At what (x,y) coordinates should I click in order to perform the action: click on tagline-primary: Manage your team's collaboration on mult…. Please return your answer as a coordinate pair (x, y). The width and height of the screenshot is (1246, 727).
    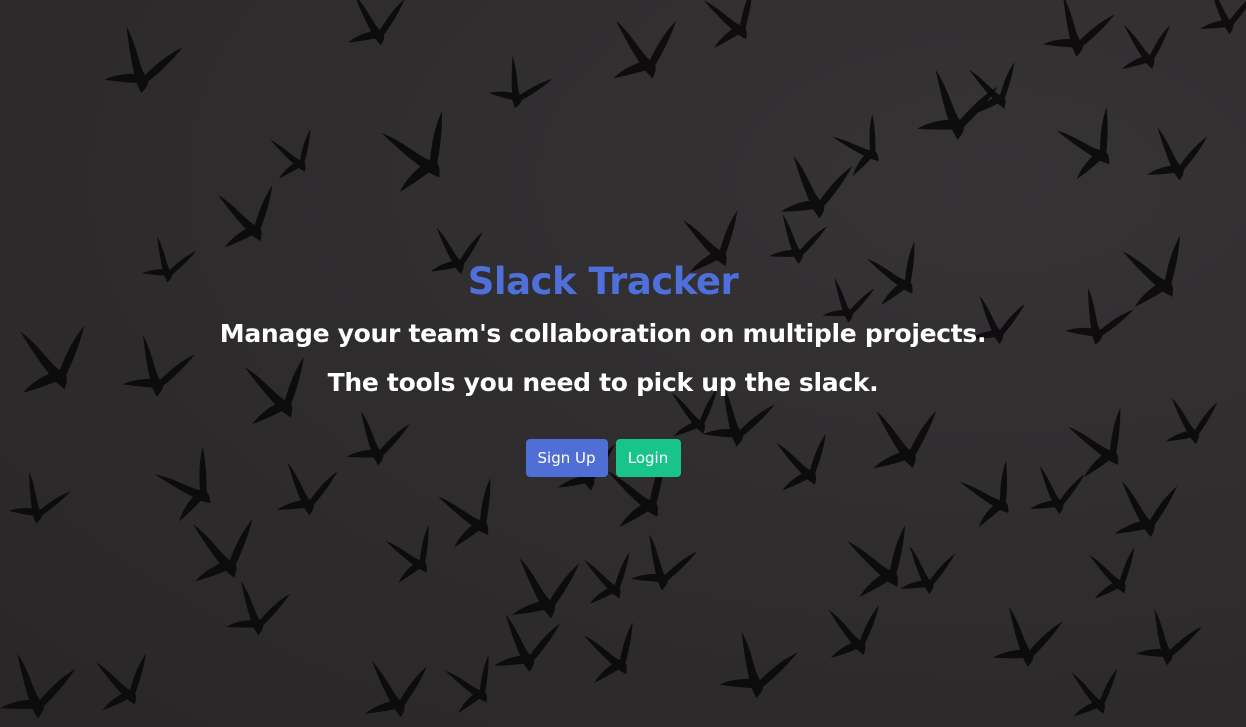
    Looking at the image, I should click on (603, 333).